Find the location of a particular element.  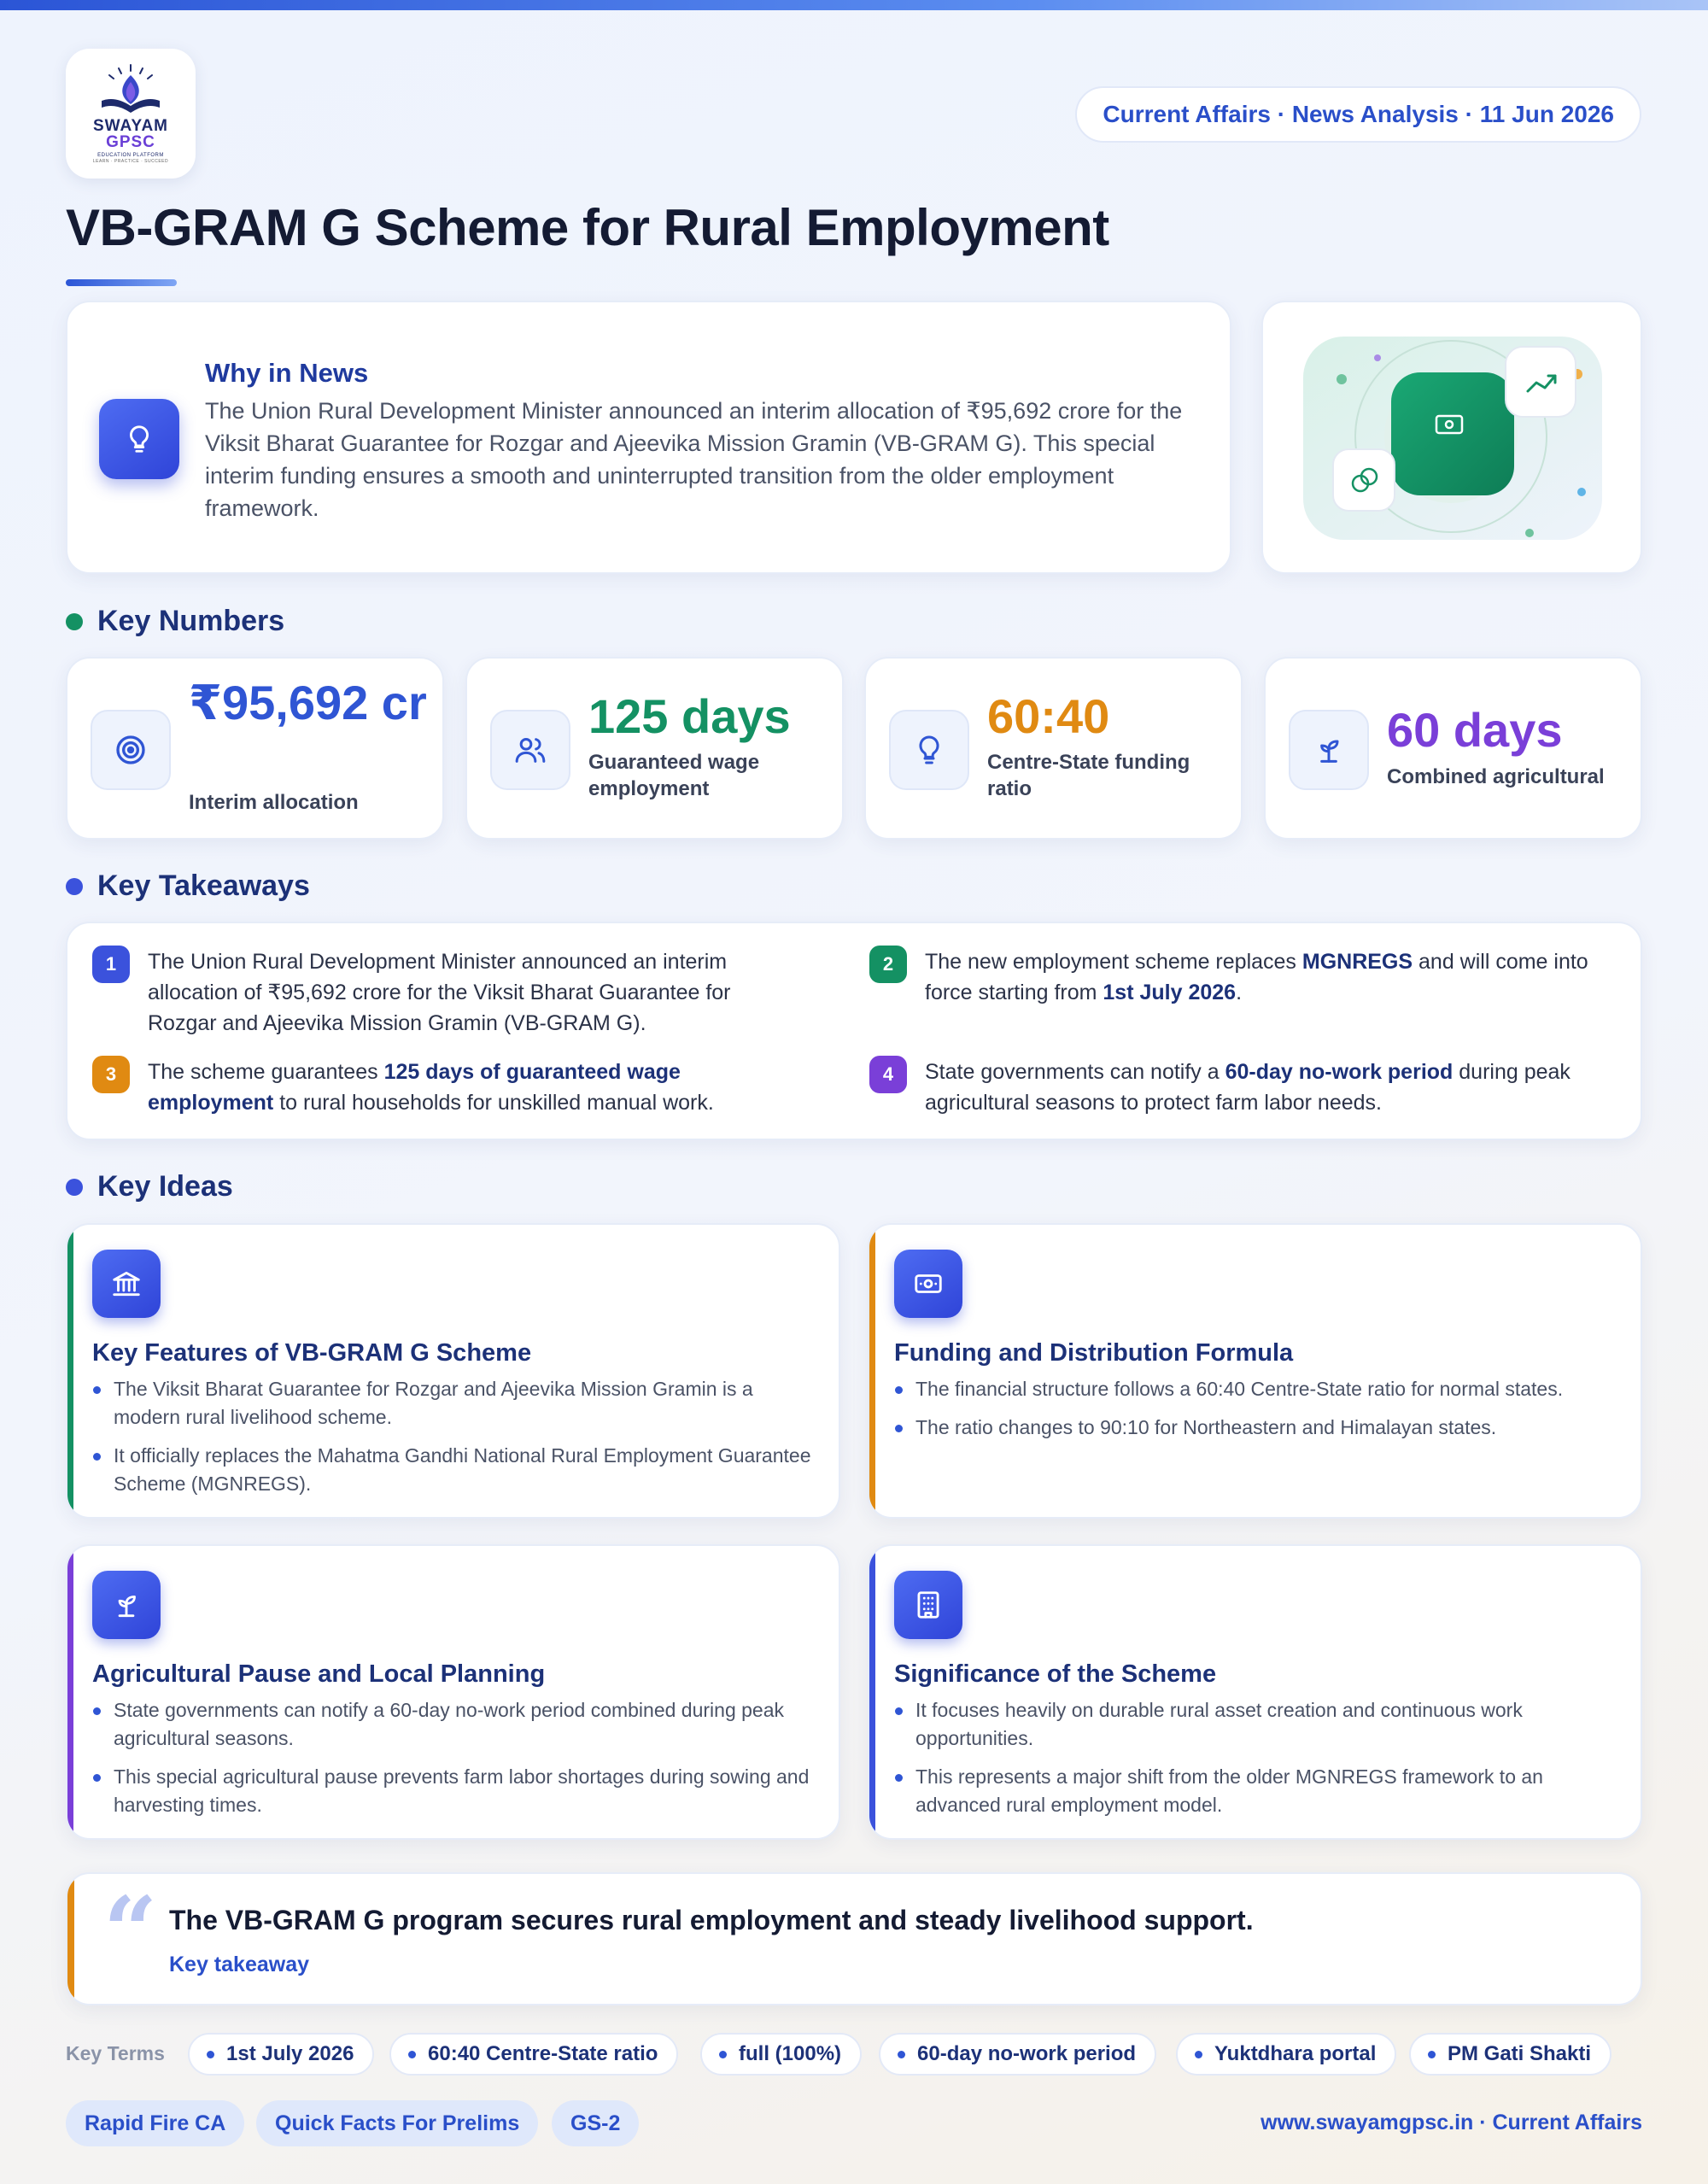

key-takeaways-heading: Key Takeaways is located at coordinates (188, 886).